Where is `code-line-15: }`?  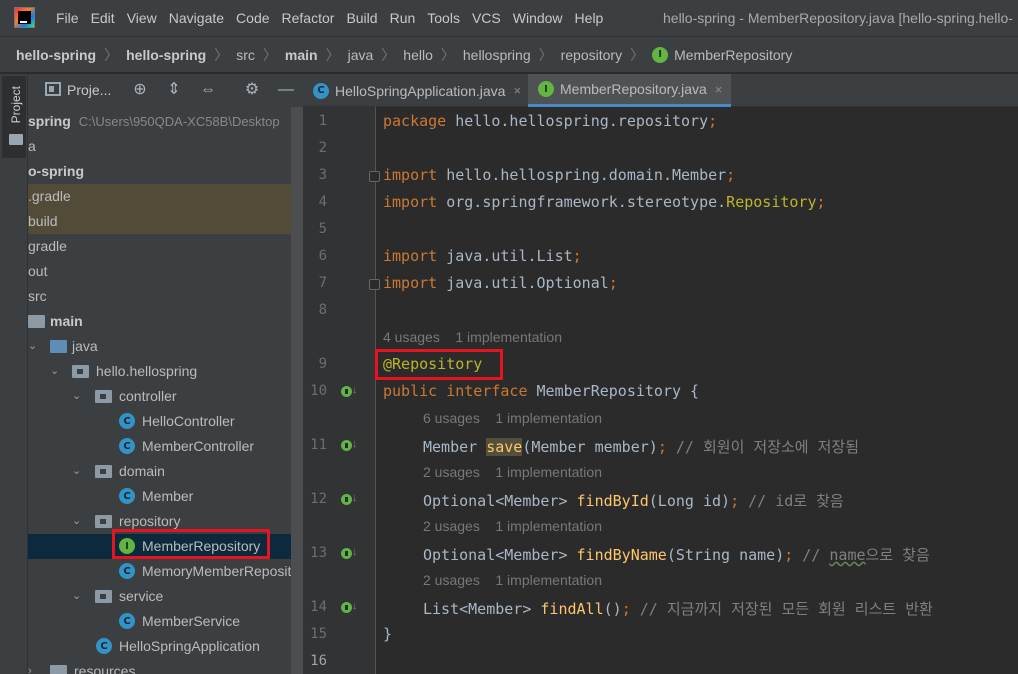 code-line-15: } is located at coordinates (388, 634).